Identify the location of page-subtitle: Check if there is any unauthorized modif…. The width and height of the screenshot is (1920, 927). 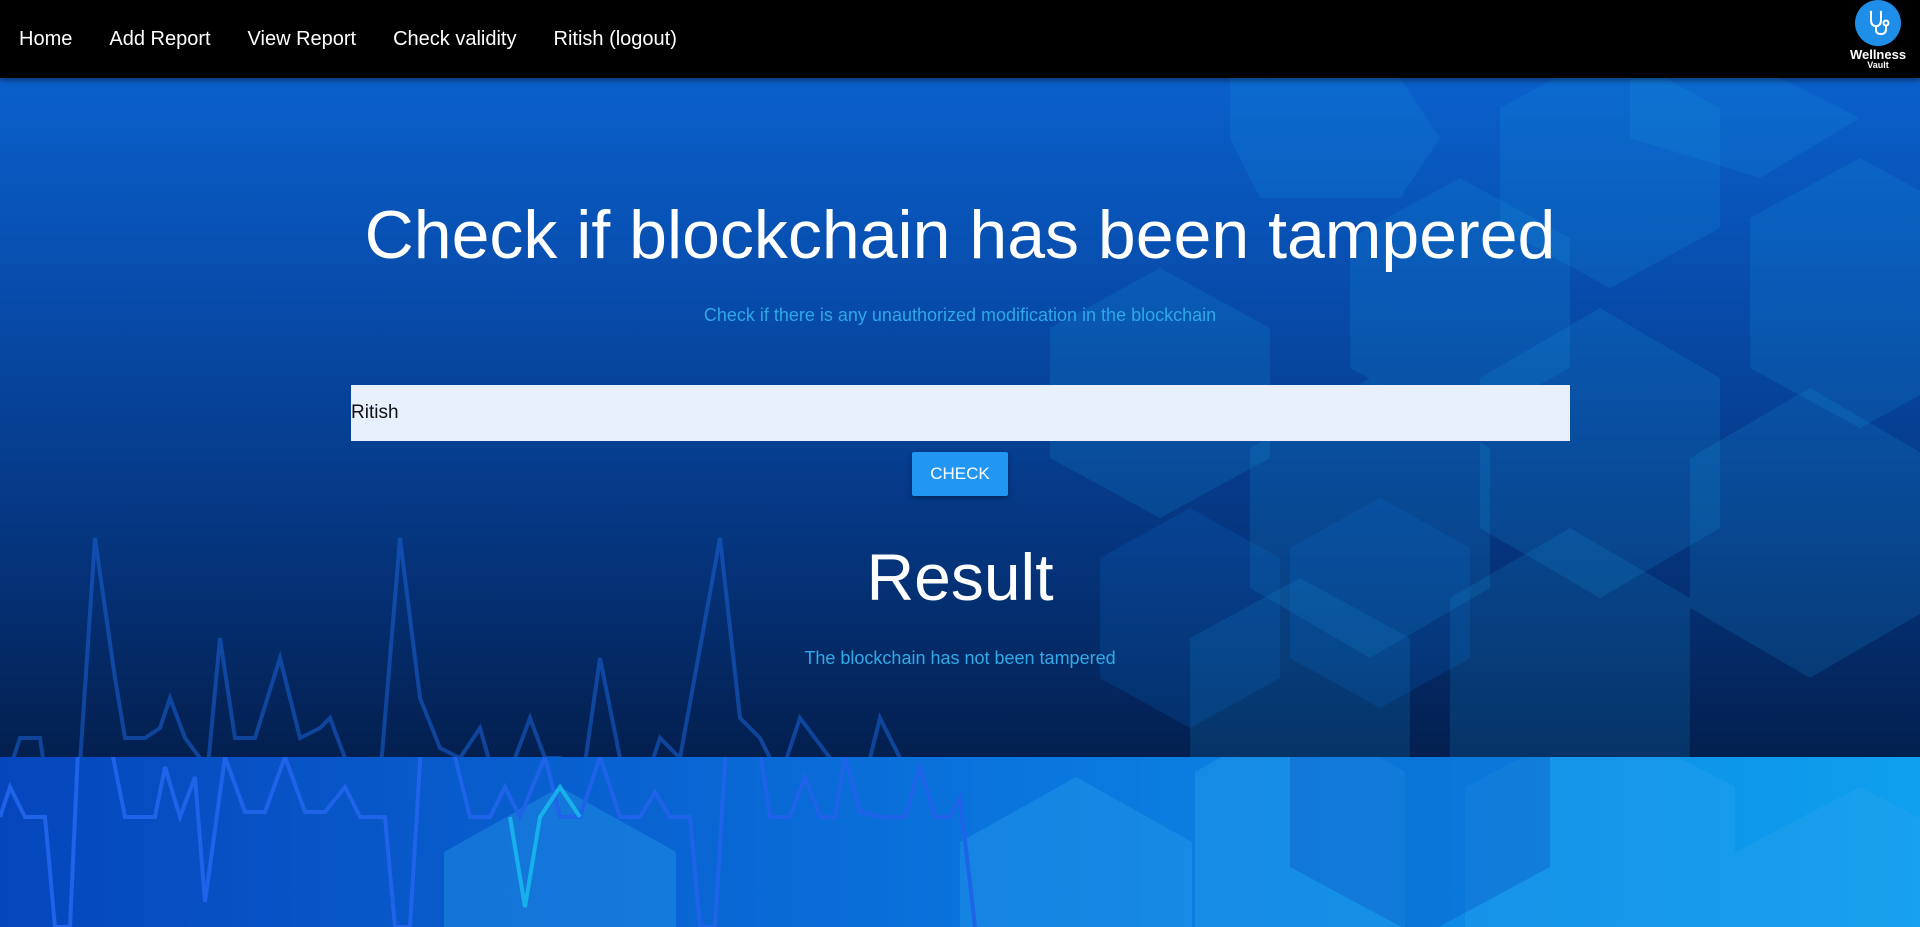
(960, 315).